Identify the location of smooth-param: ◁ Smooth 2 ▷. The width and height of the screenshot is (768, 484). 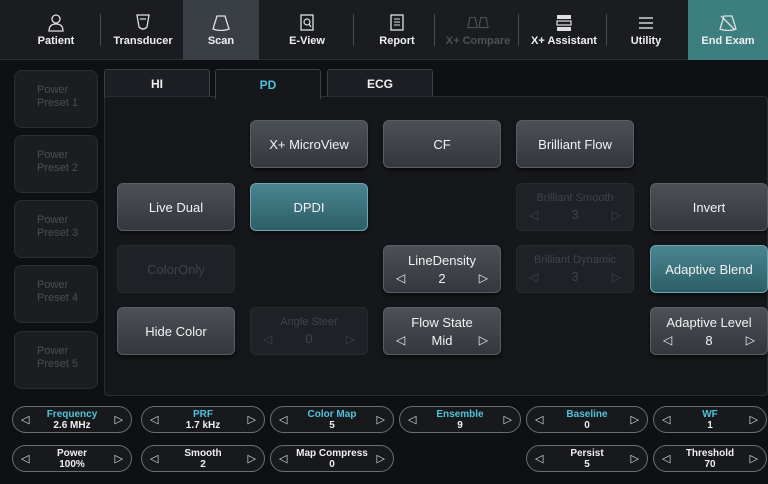
(203, 458).